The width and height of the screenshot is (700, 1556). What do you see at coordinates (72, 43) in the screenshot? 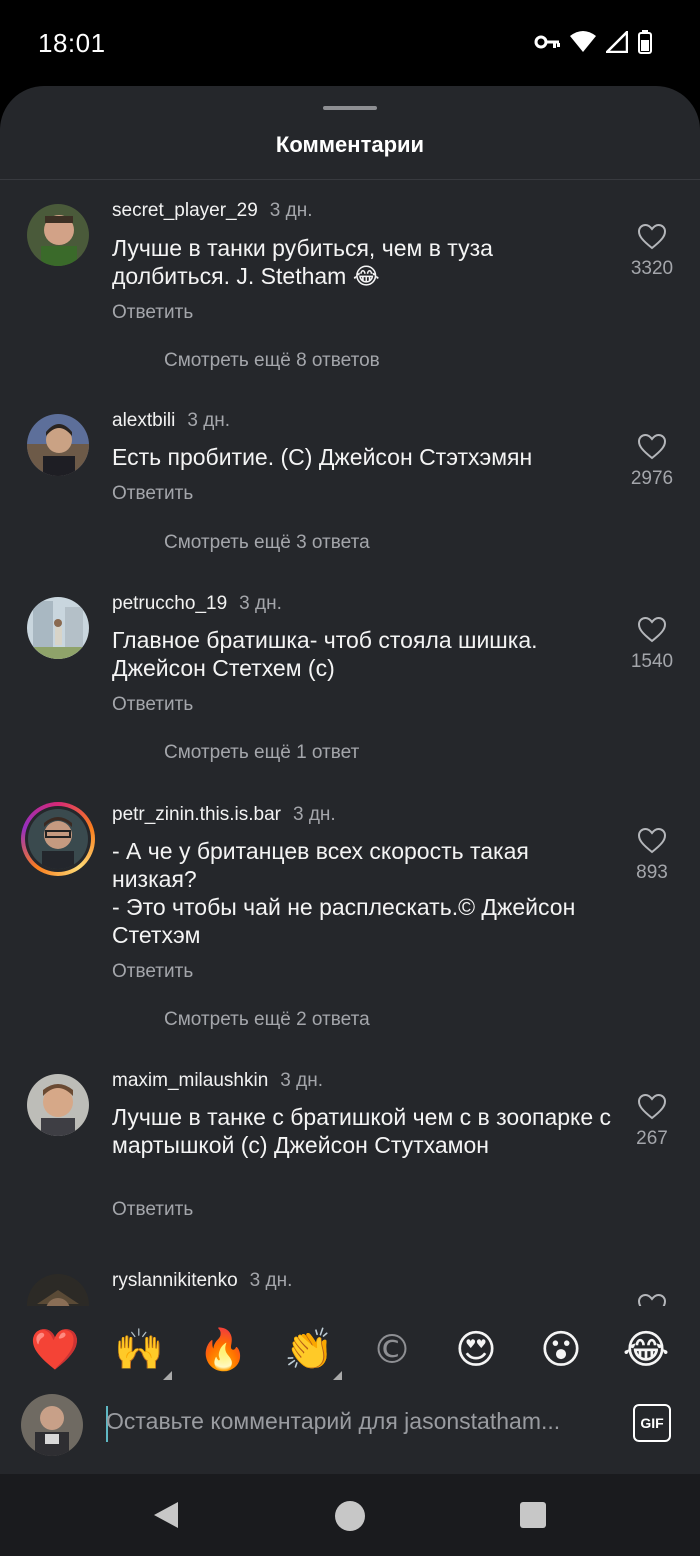
I see `status-time: 18:01` at bounding box center [72, 43].